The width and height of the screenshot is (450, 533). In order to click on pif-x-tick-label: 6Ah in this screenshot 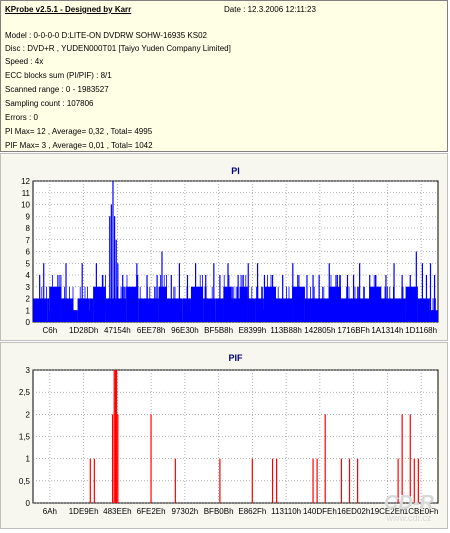, I will do `click(50, 511)`.